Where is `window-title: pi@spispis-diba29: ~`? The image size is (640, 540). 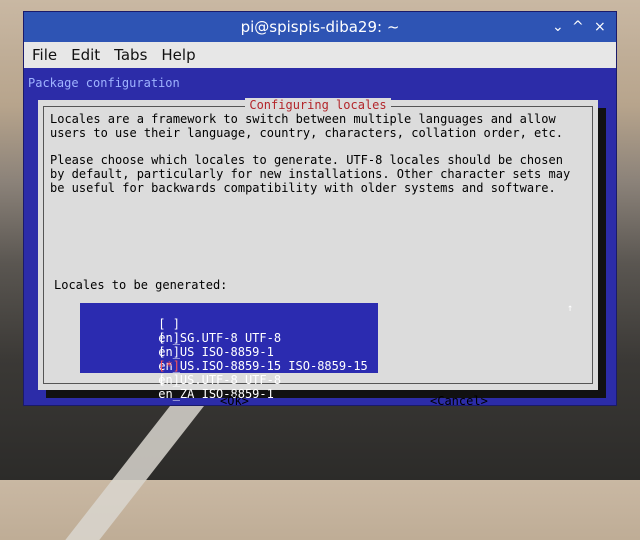 window-title: pi@spispis-diba29: ~ is located at coordinates (320, 27).